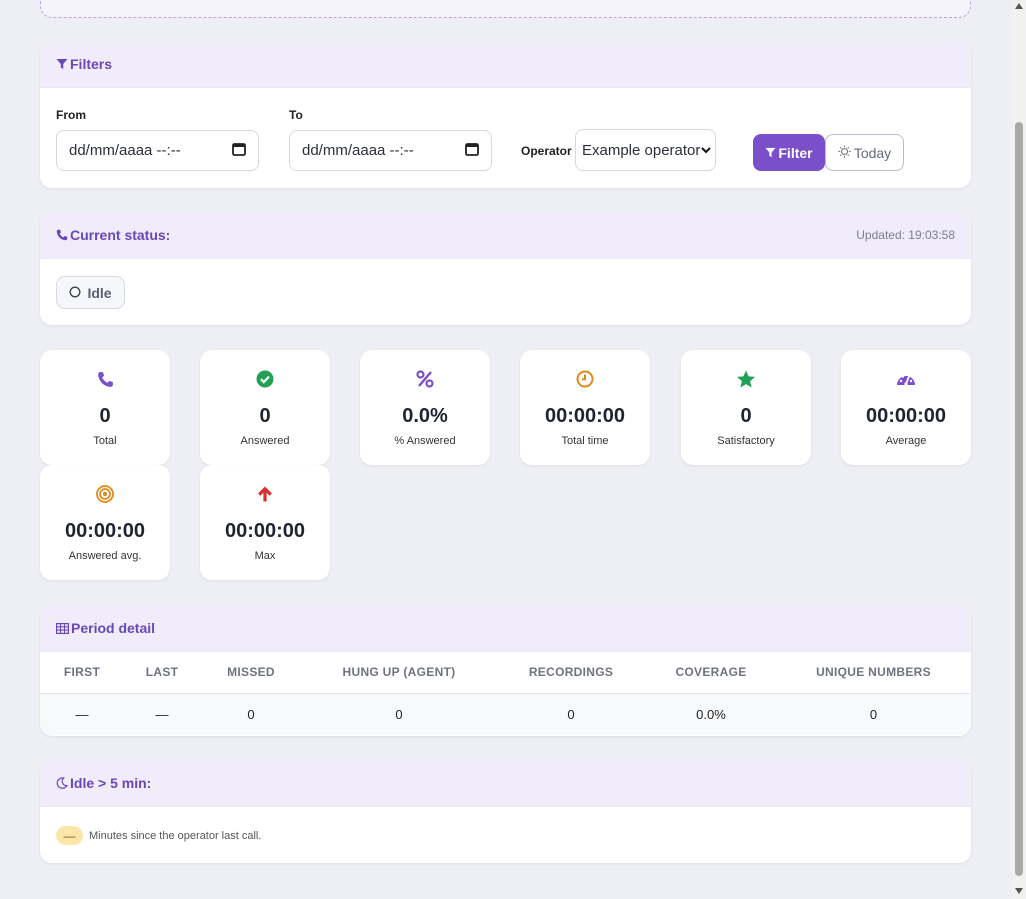 The height and width of the screenshot is (899, 1026). I want to click on to-label: To, so click(296, 115).